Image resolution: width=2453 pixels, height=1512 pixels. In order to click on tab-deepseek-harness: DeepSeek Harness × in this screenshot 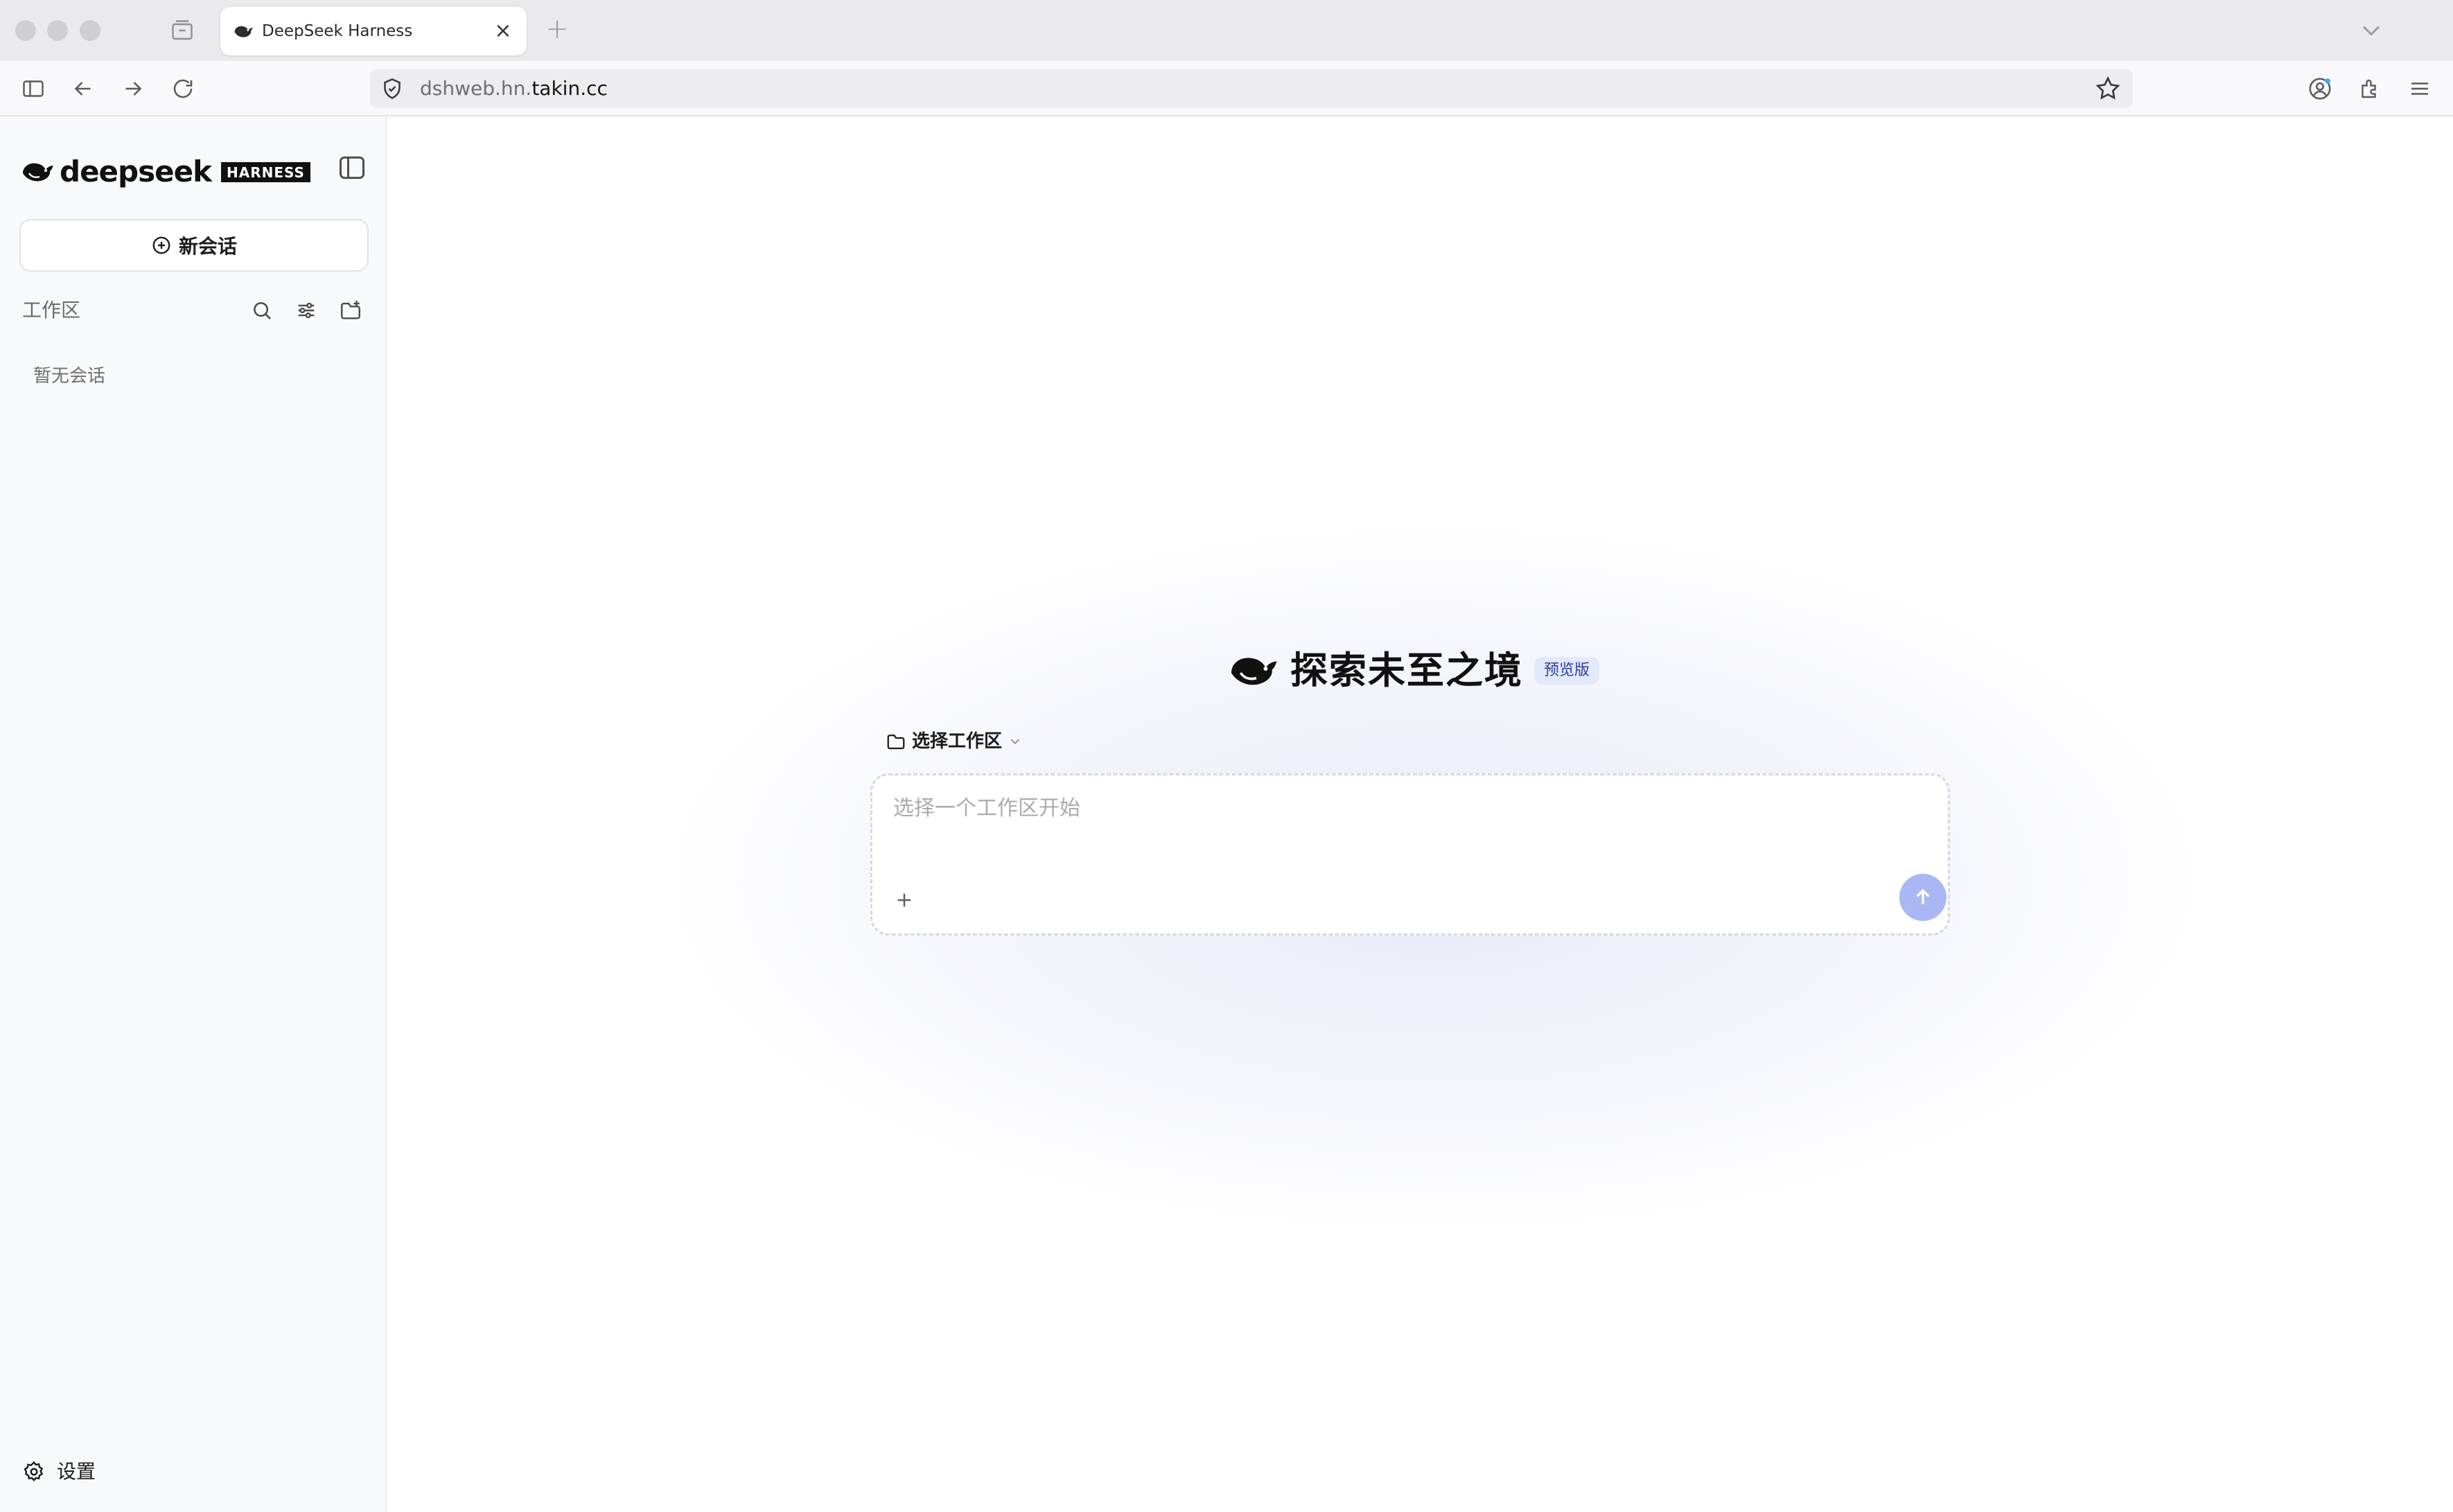, I will do `click(373, 31)`.